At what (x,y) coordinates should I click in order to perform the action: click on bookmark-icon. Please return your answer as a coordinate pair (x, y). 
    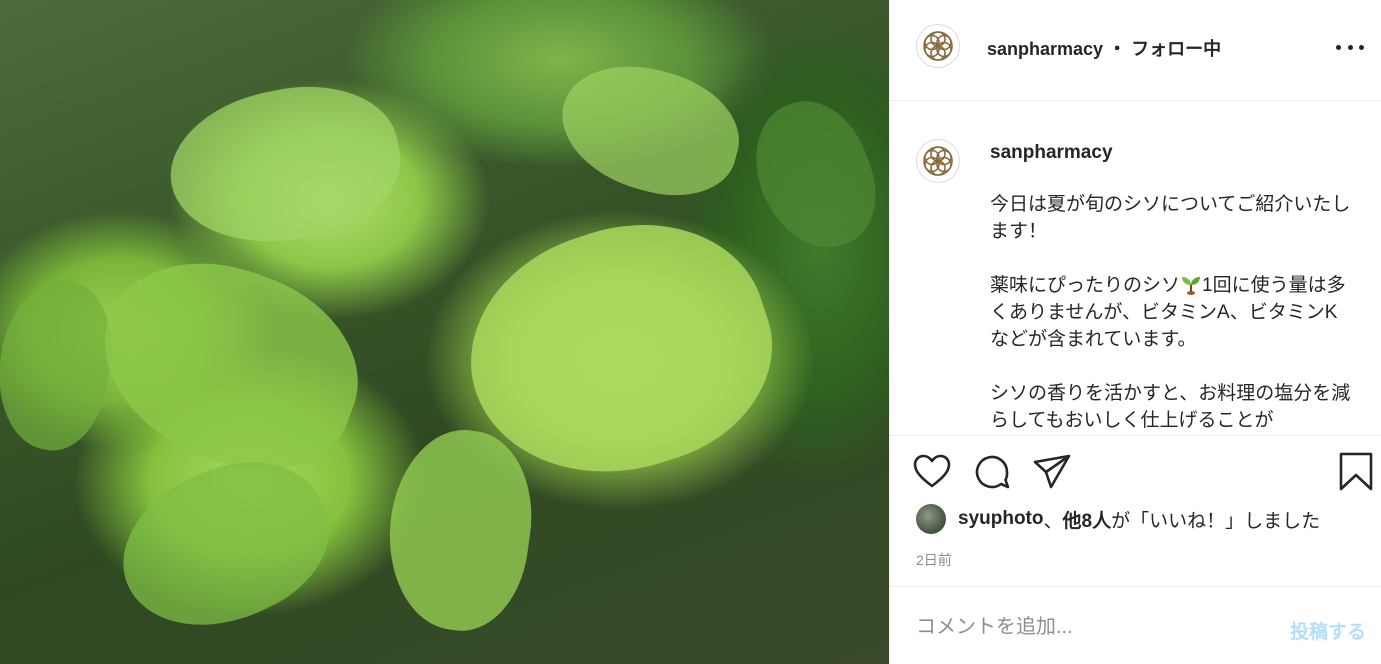
    Looking at the image, I should click on (1356, 472).